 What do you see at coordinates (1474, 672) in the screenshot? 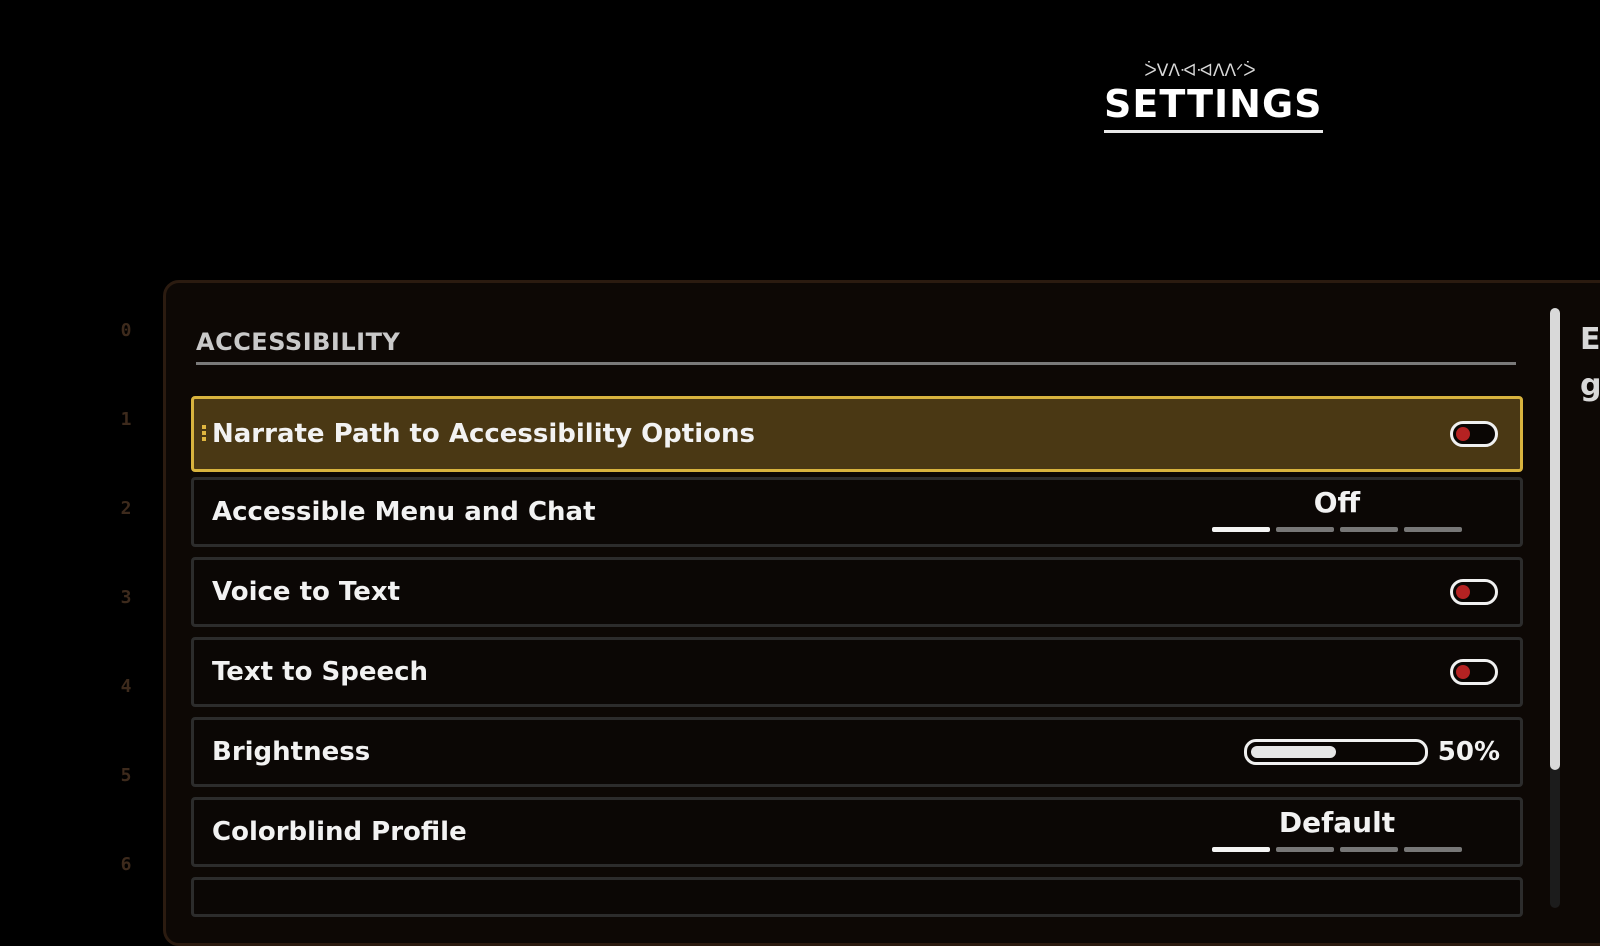
I see `text-to-speech-toggle` at bounding box center [1474, 672].